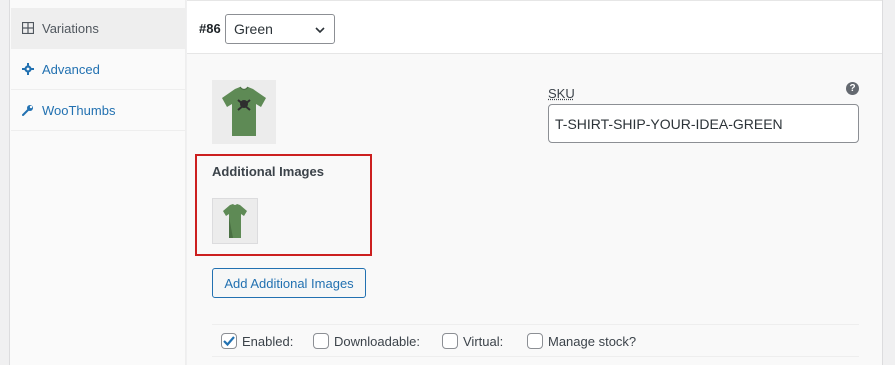  I want to click on downloadable-checkbox, so click(321, 341).